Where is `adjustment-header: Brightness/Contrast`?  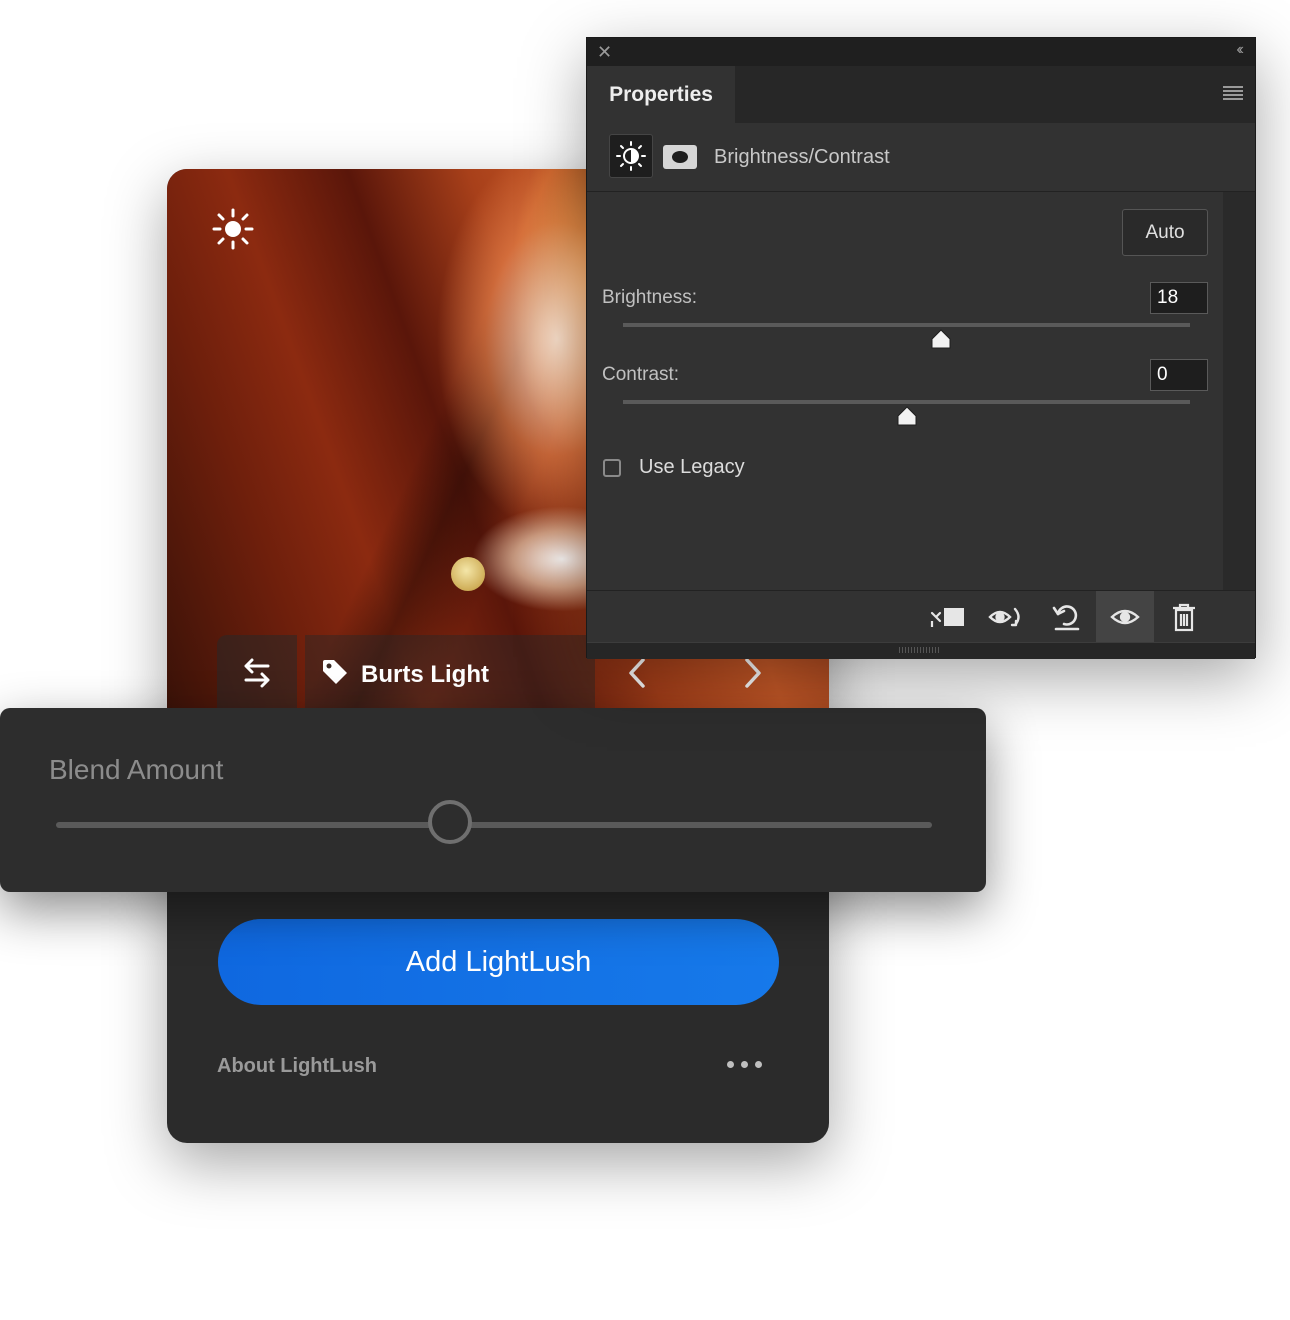 adjustment-header: Brightness/Contrast is located at coordinates (921, 157).